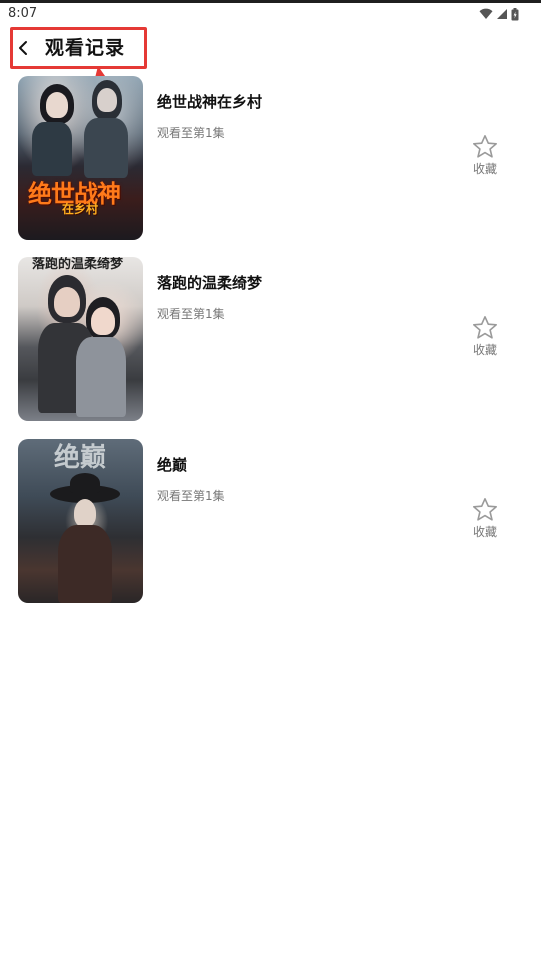 The width and height of the screenshot is (541, 966). I want to click on poster-image: 落跑的温柔绮梦, so click(80, 339).